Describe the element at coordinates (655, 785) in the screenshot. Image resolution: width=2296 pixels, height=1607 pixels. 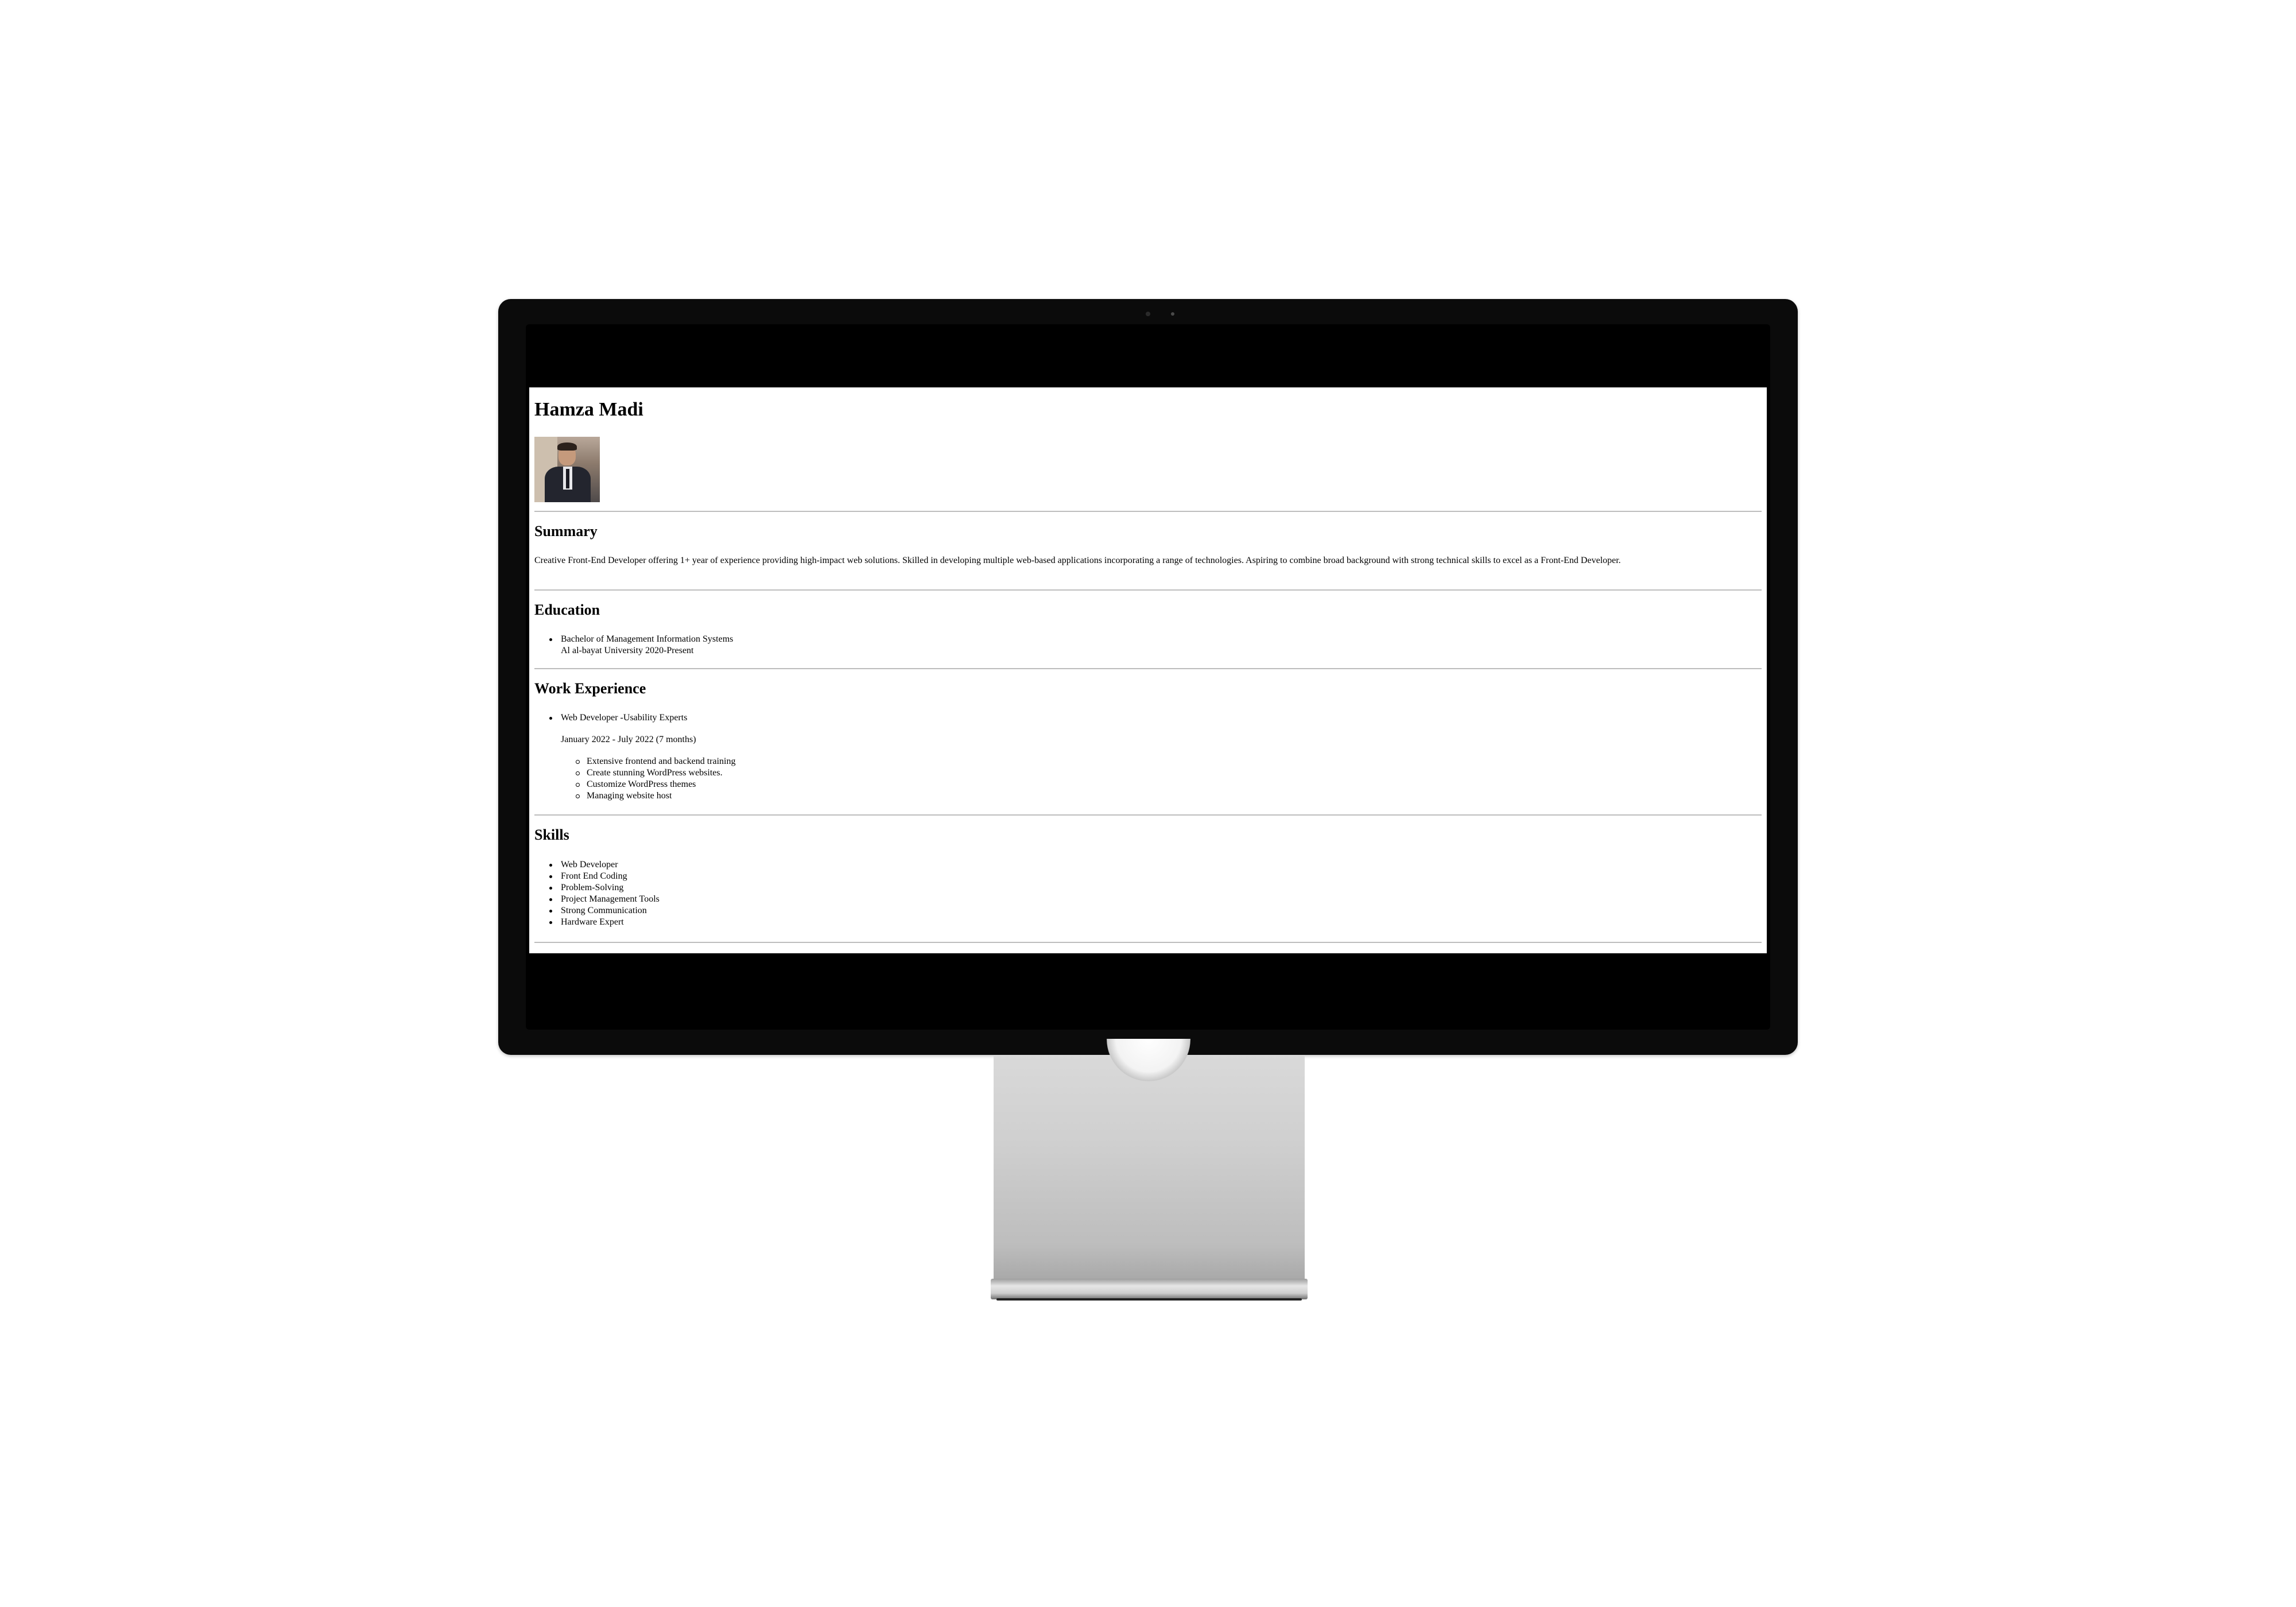
I see `list-item: Customize WordPress themes` at that location.